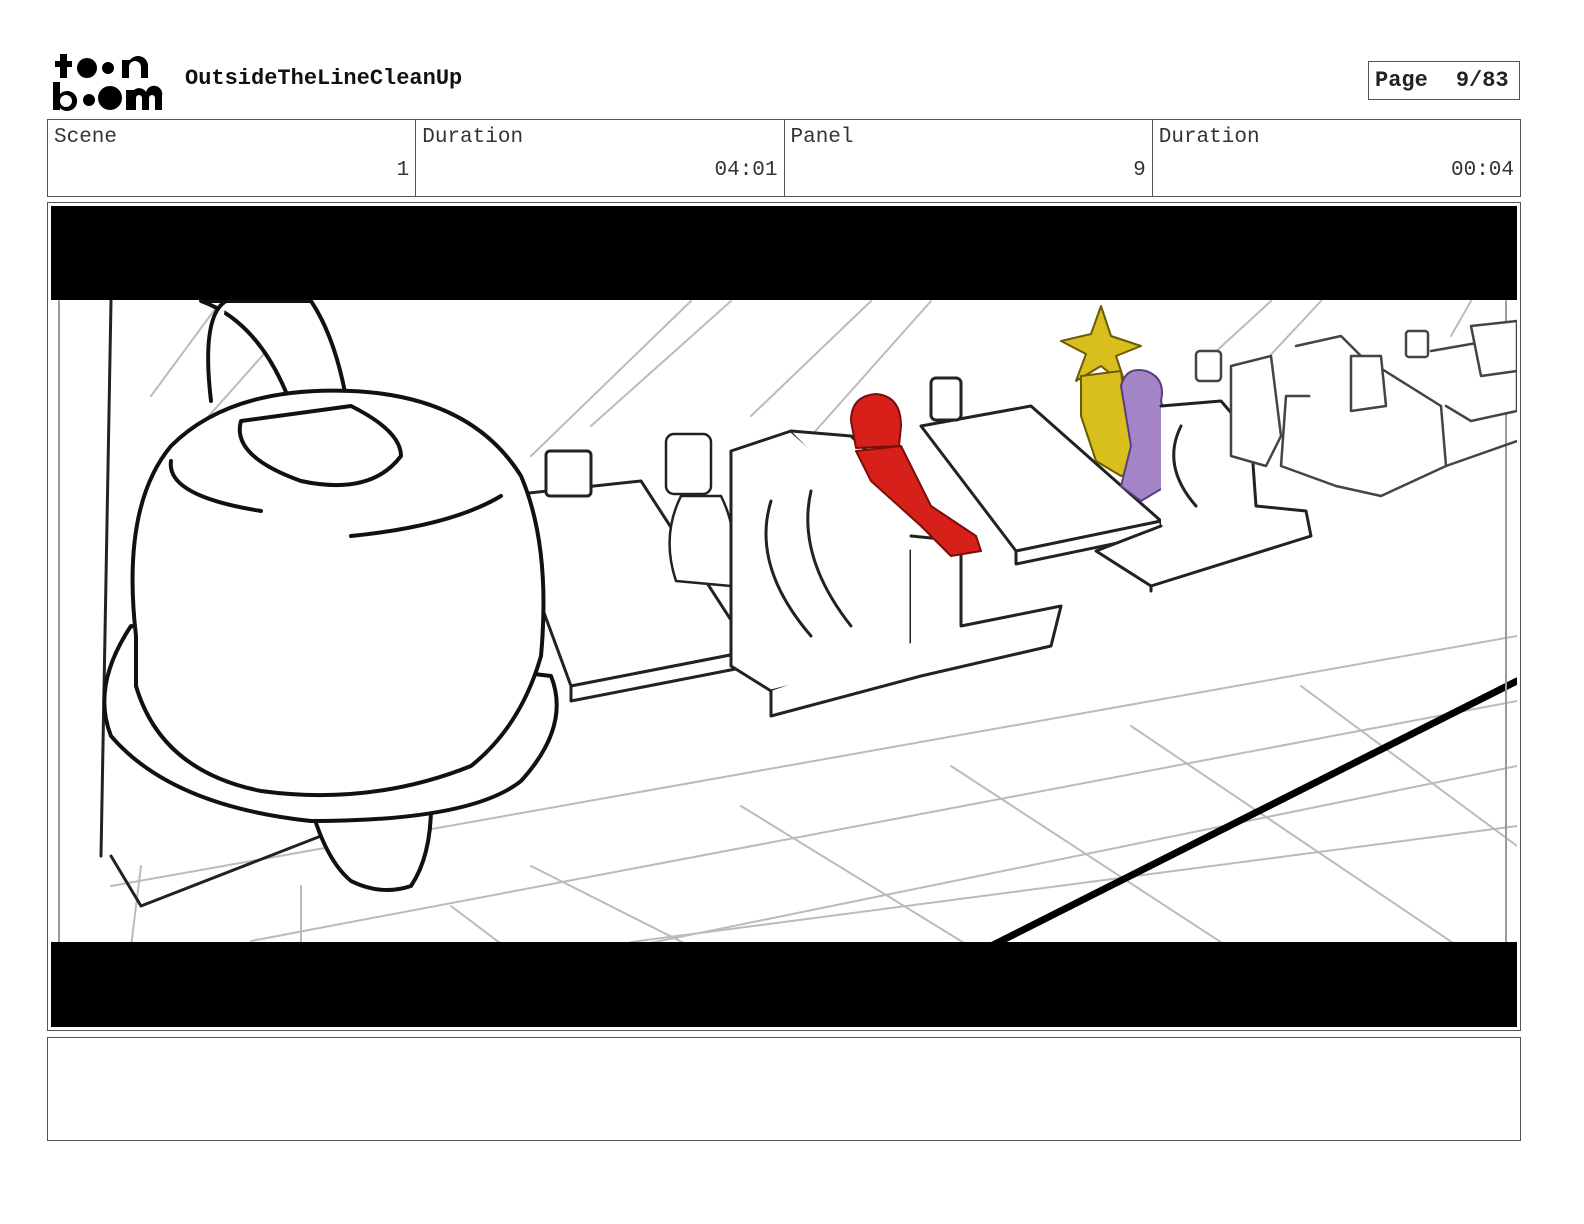 Image resolution: width=1584 pixels, height=1224 pixels. What do you see at coordinates (86, 137) in the screenshot?
I see `scene-label: Scene` at bounding box center [86, 137].